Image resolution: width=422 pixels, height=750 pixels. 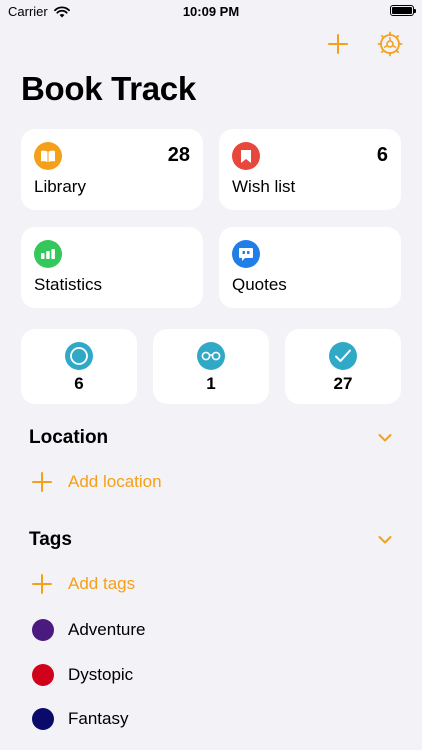 What do you see at coordinates (178, 155) in the screenshot?
I see `library-count: 28` at bounding box center [178, 155].